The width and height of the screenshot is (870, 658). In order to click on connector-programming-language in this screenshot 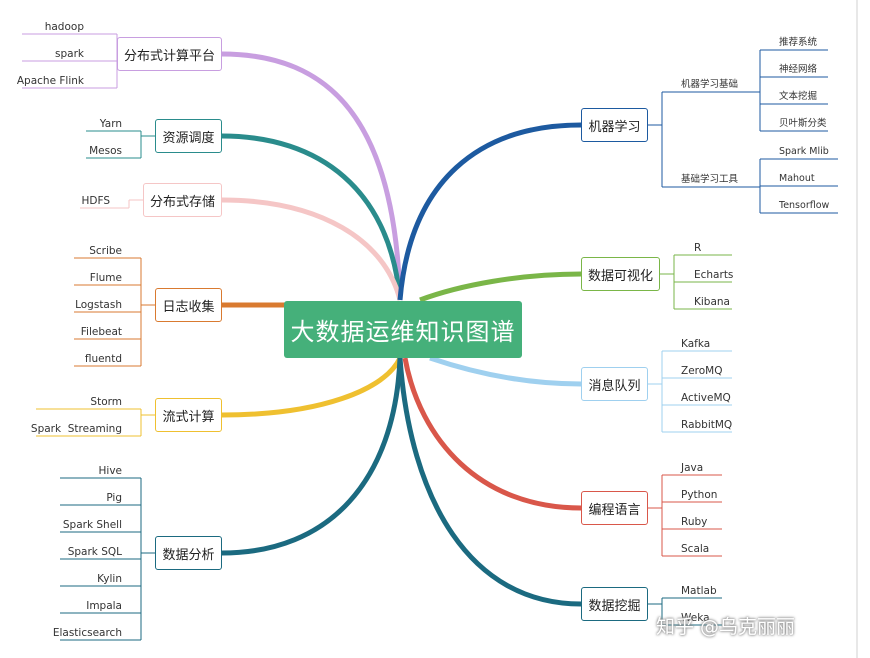, I will do `click(492, 434)`.